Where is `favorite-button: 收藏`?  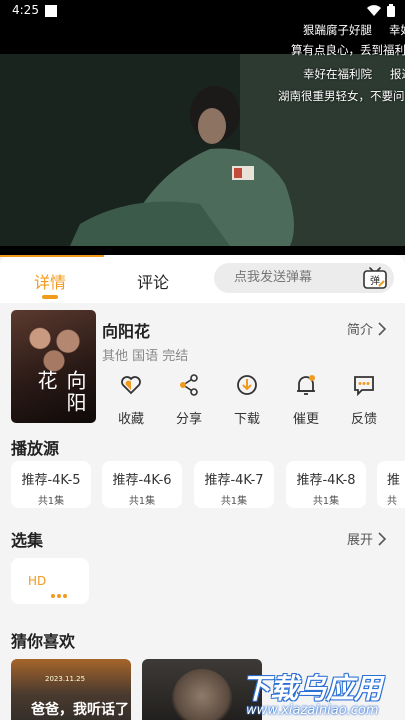 favorite-button: 收藏 is located at coordinates (131, 400).